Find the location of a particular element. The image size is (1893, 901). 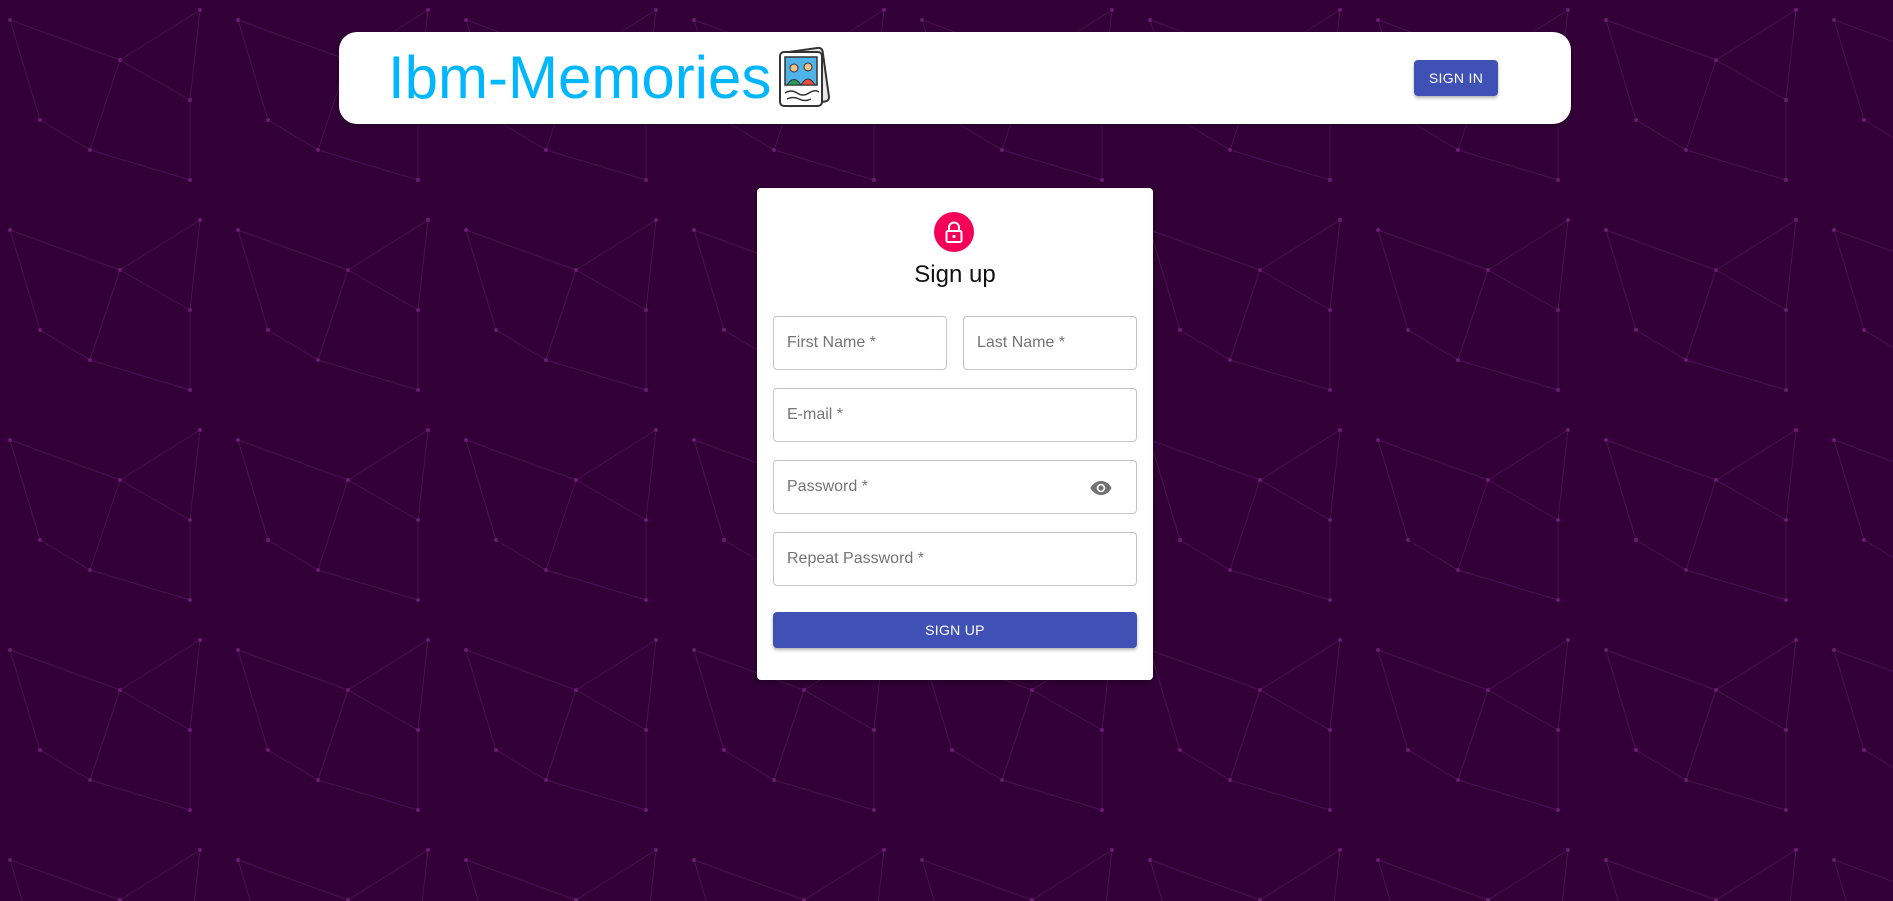

eye-icon is located at coordinates (1101, 488).